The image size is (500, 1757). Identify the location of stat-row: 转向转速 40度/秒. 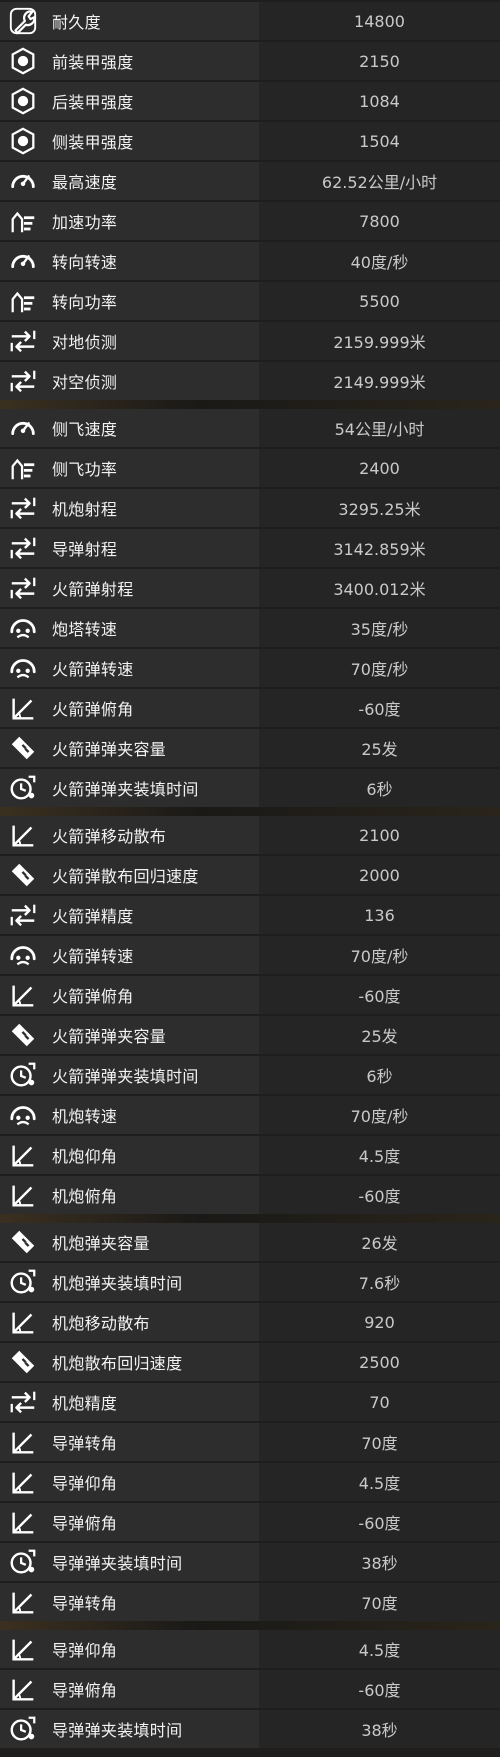
(250, 261).